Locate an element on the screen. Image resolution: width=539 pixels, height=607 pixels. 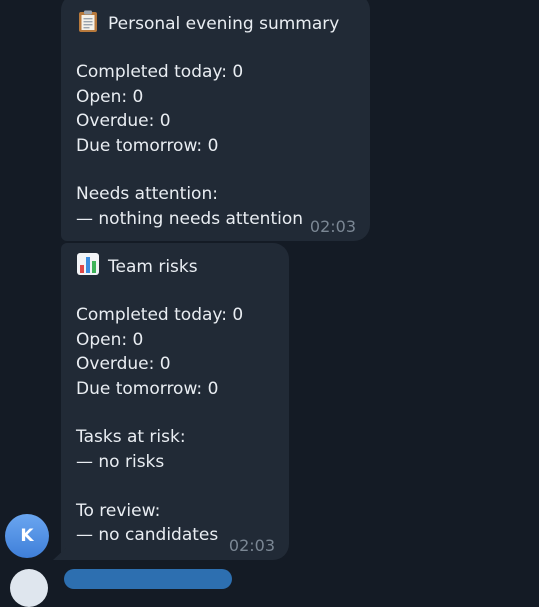
avatar-initial: K is located at coordinates (27, 536).